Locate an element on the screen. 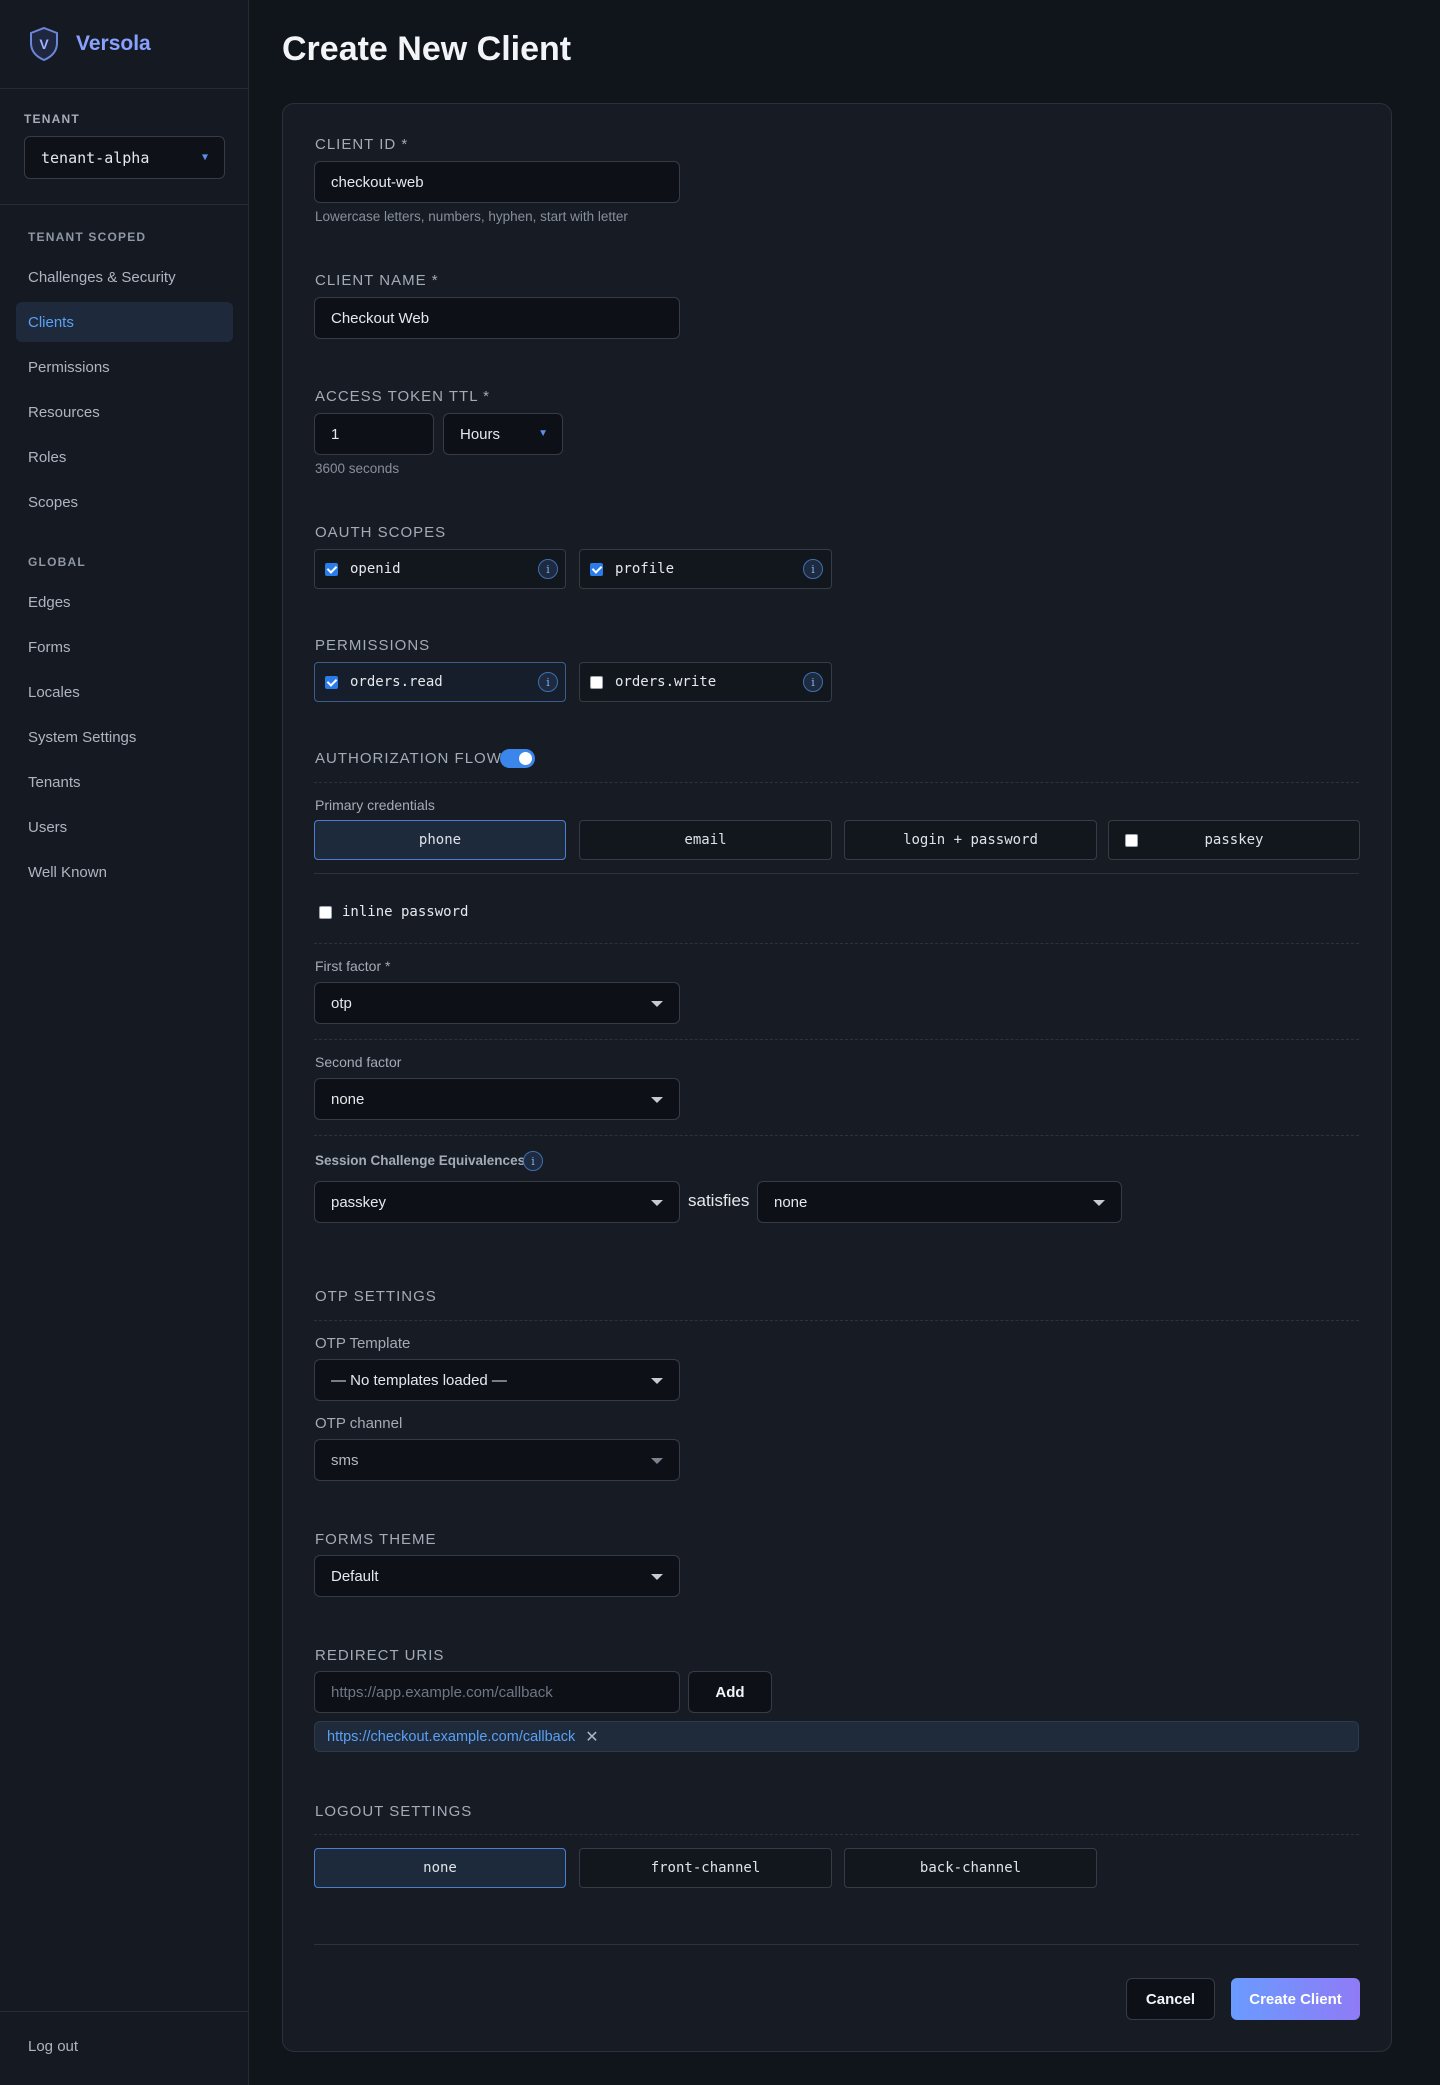 The height and width of the screenshot is (2085, 1440). sidebar-item-system-settings: System Settings is located at coordinates (124, 737).